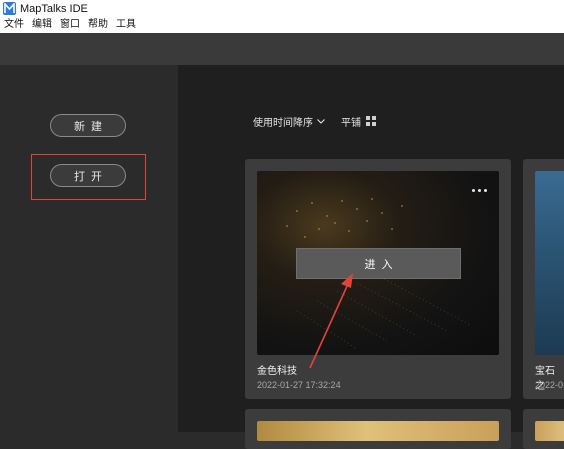 The image size is (564, 449). What do you see at coordinates (479, 190) in the screenshot?
I see `more-options-icon` at bounding box center [479, 190].